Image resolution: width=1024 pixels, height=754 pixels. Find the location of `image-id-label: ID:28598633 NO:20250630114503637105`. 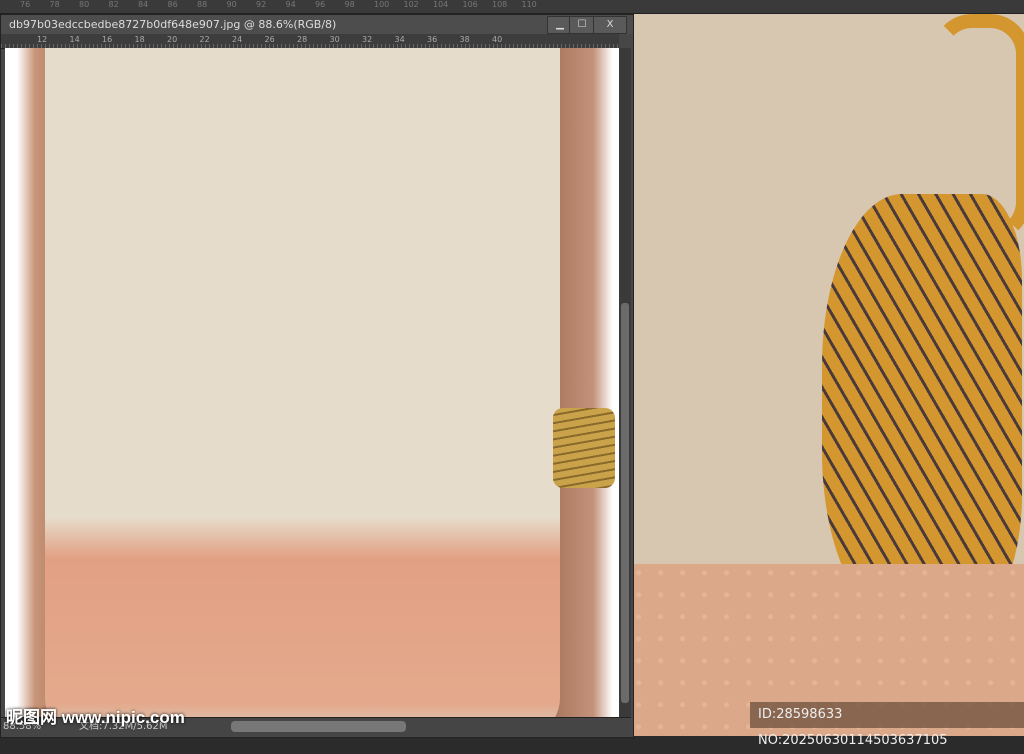

image-id-label: ID:28598633 NO:20250630114503637105 is located at coordinates (887, 725).